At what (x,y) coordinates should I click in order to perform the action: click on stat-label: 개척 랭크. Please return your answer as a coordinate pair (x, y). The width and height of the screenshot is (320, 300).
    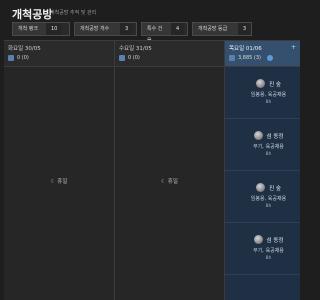
    Looking at the image, I should click on (29, 29).